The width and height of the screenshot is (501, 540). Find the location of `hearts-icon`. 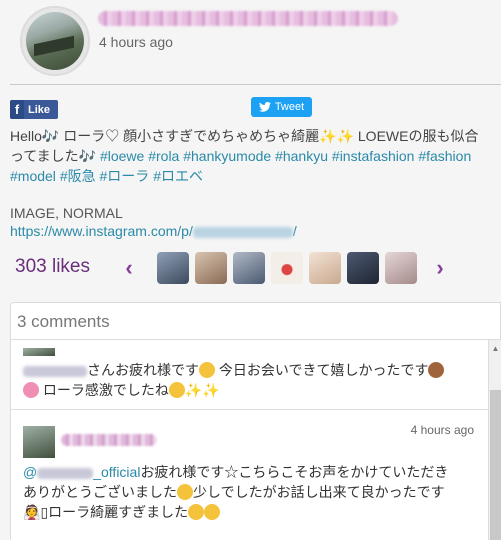

hearts-icon is located at coordinates (31, 390).